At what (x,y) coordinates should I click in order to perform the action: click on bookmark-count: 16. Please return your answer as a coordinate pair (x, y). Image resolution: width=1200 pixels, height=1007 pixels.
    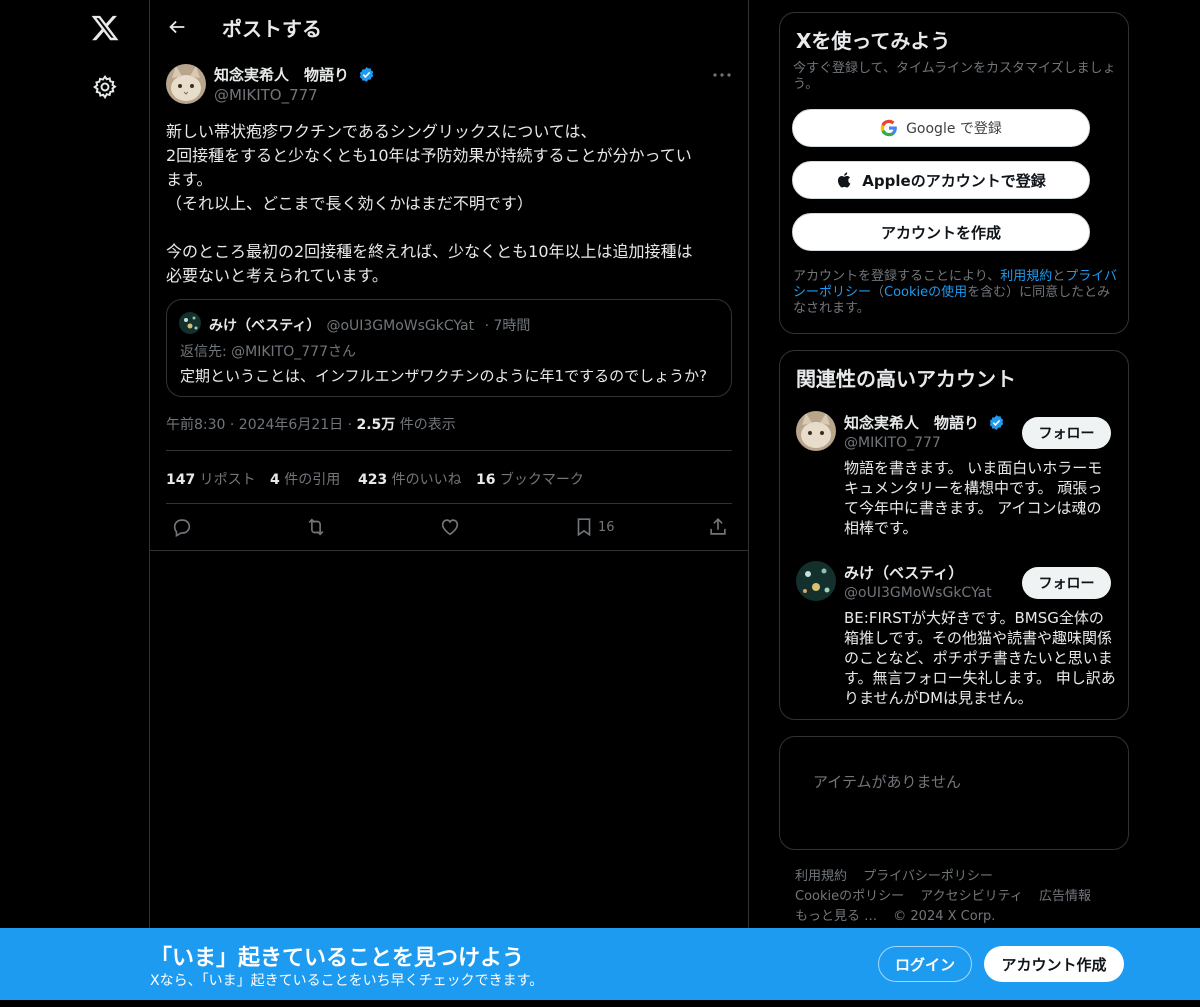
    Looking at the image, I should click on (486, 480).